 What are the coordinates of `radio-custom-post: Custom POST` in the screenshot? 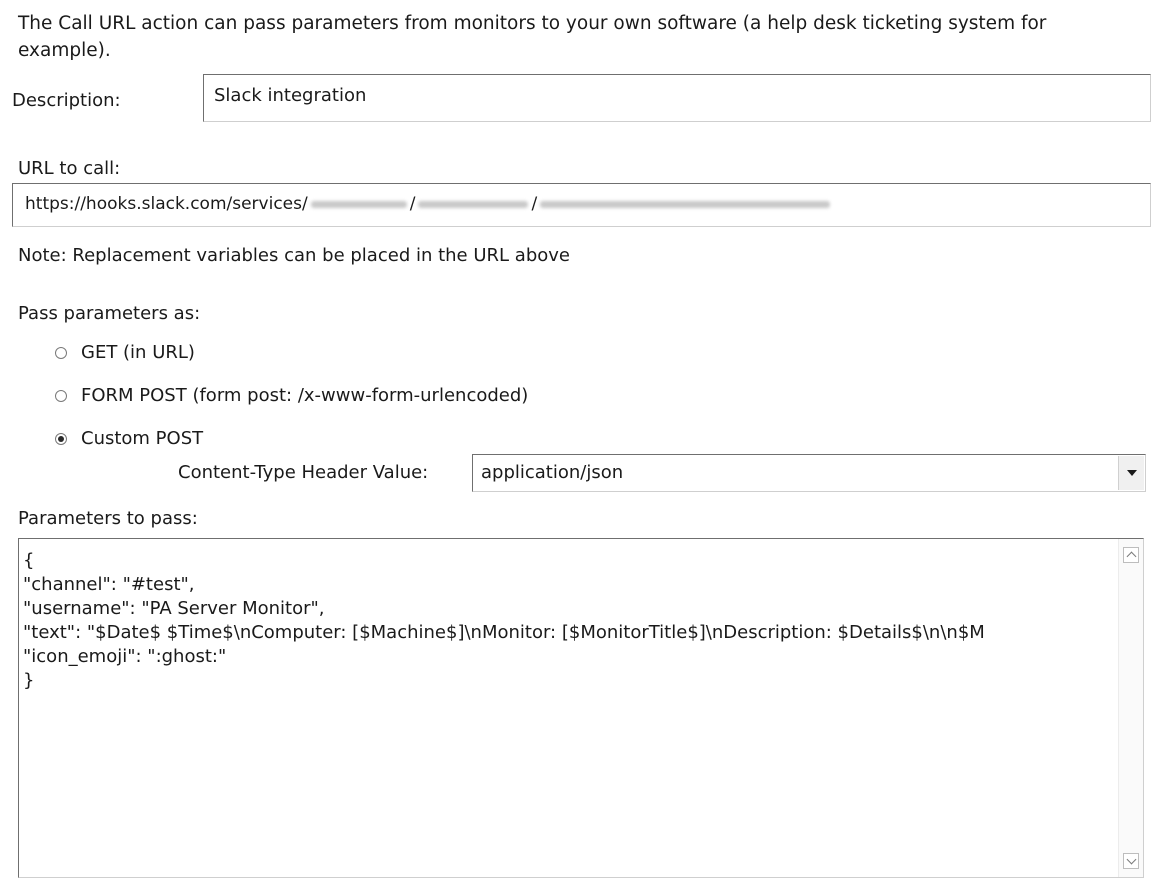 It's located at (129, 438).